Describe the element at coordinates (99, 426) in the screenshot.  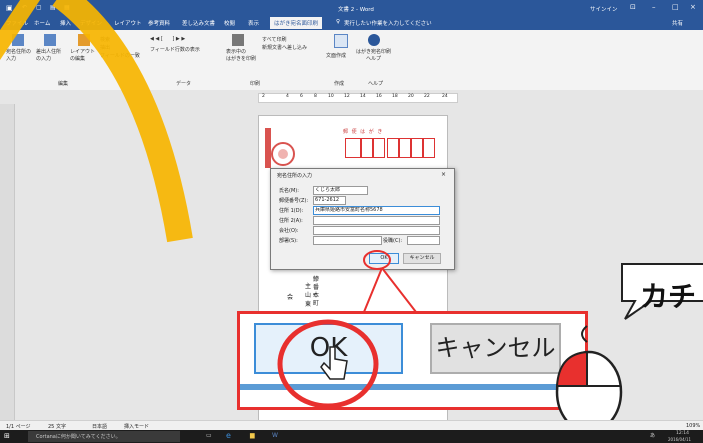
I see `language: 日本語` at that location.